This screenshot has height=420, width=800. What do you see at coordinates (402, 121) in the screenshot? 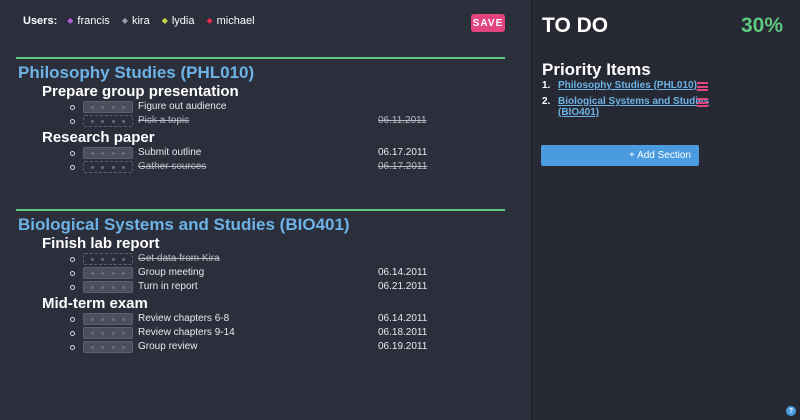
I see `task-date: 06.11.2011` at bounding box center [402, 121].